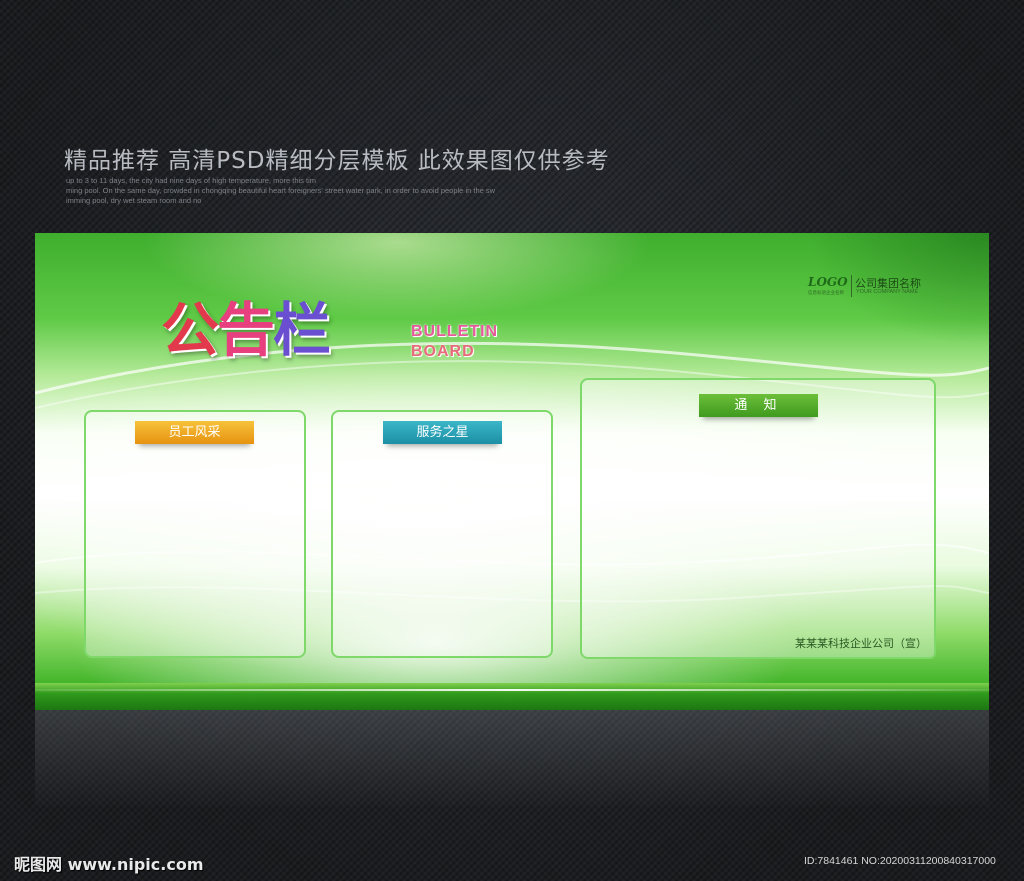 The width and height of the screenshot is (1024, 881). What do you see at coordinates (455, 331) in the screenshot?
I see `title-en-line1: BULLETIN` at bounding box center [455, 331].